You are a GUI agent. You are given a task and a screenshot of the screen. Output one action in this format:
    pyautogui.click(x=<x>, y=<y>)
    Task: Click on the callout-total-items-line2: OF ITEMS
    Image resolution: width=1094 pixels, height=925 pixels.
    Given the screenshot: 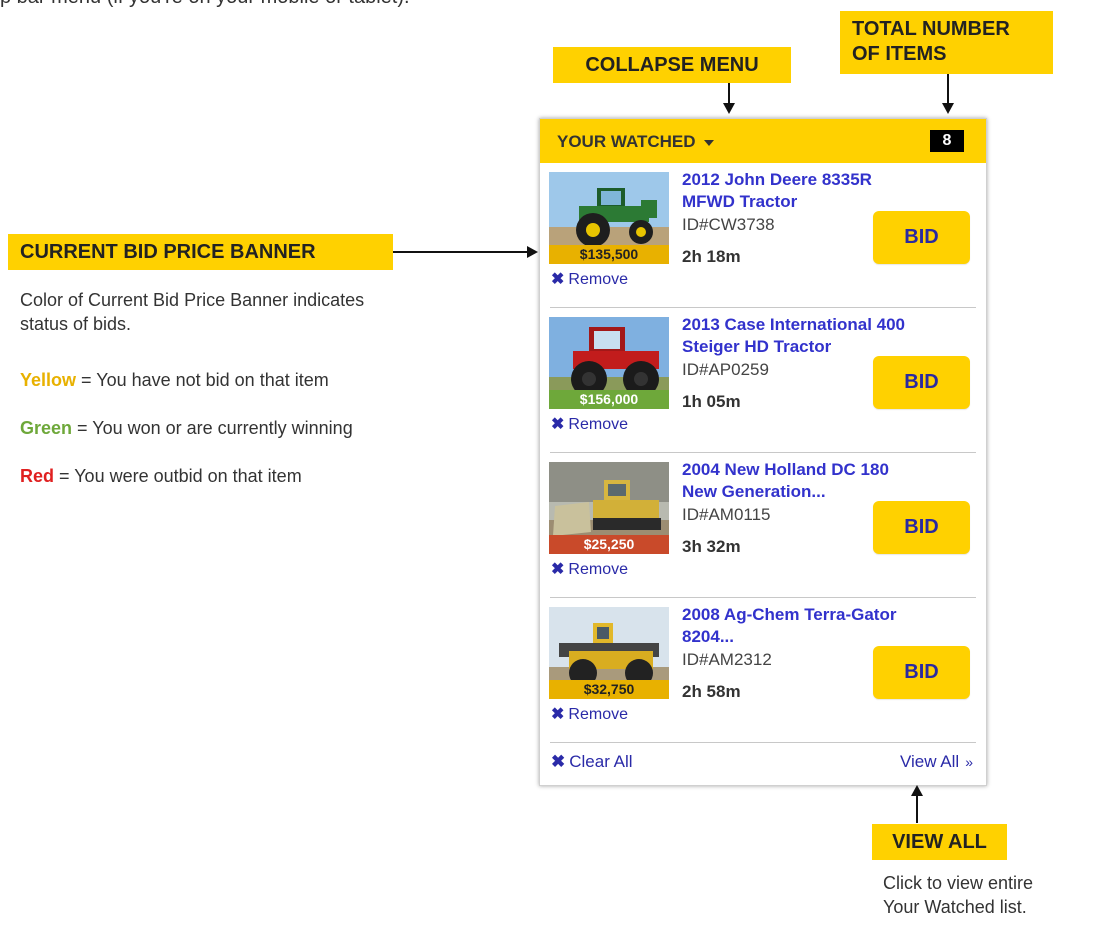 What is the action you would take?
    pyautogui.click(x=899, y=54)
    